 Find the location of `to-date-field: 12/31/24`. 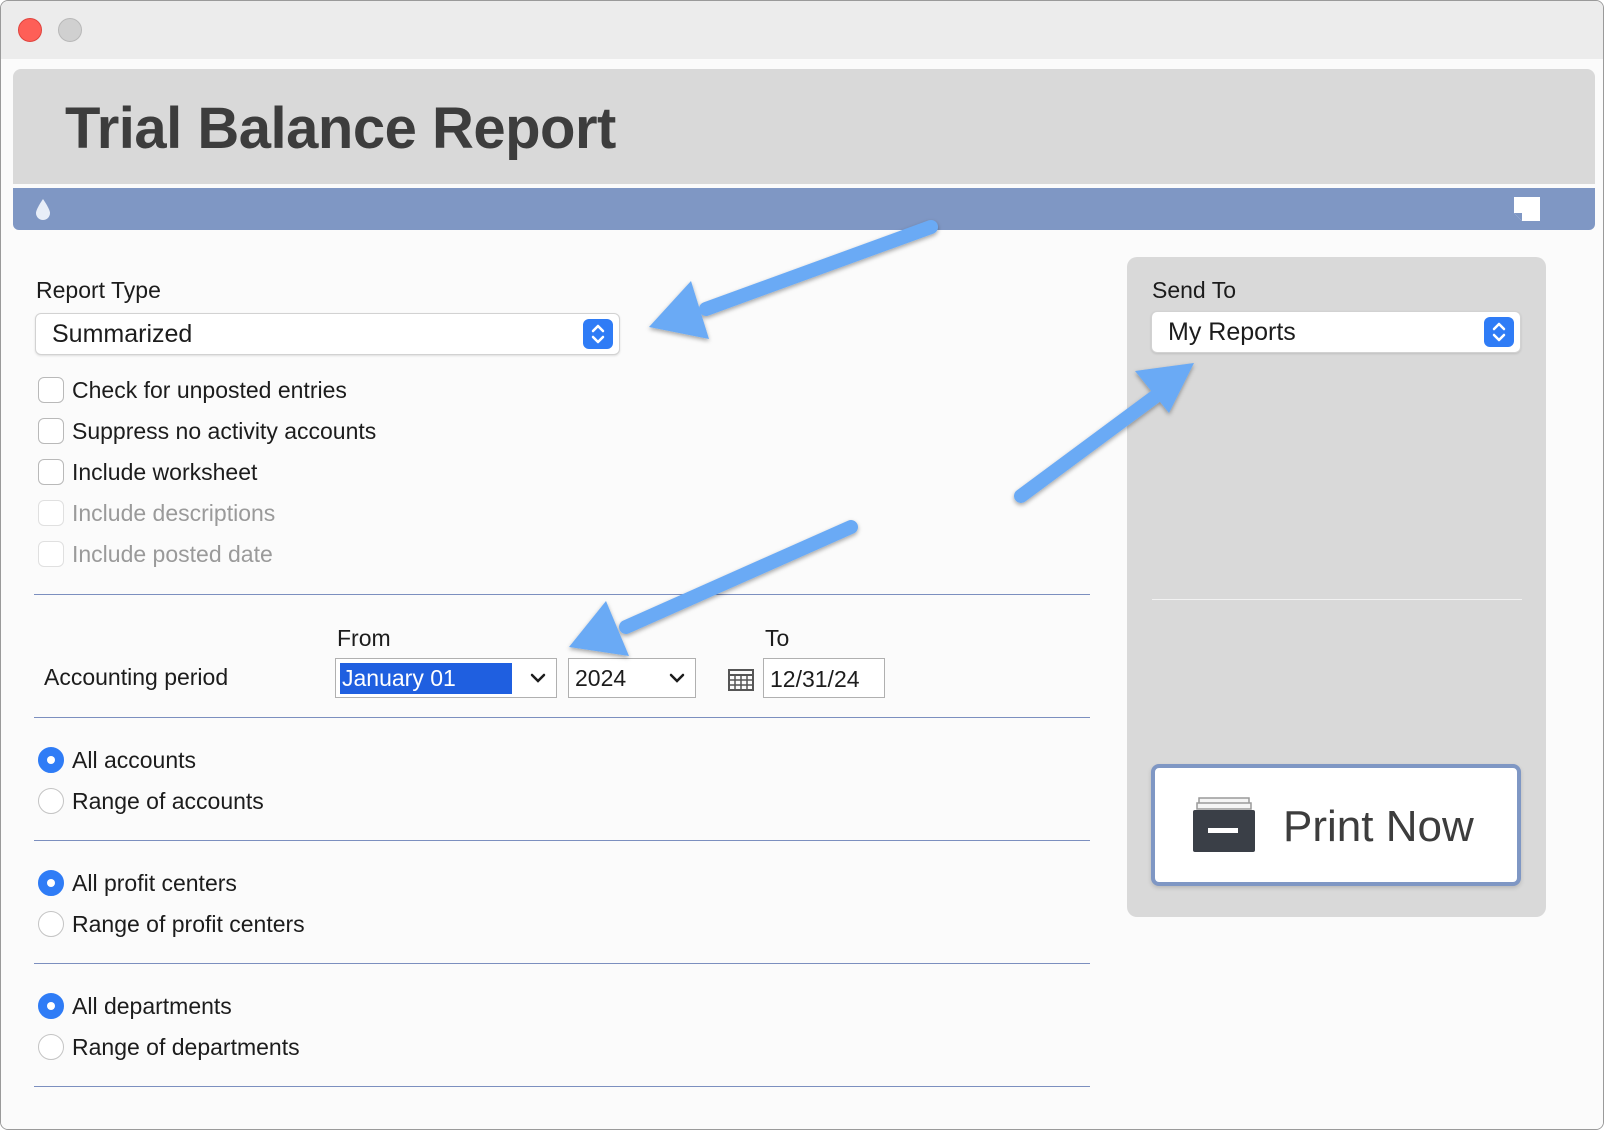

to-date-field: 12/31/24 is located at coordinates (824, 678).